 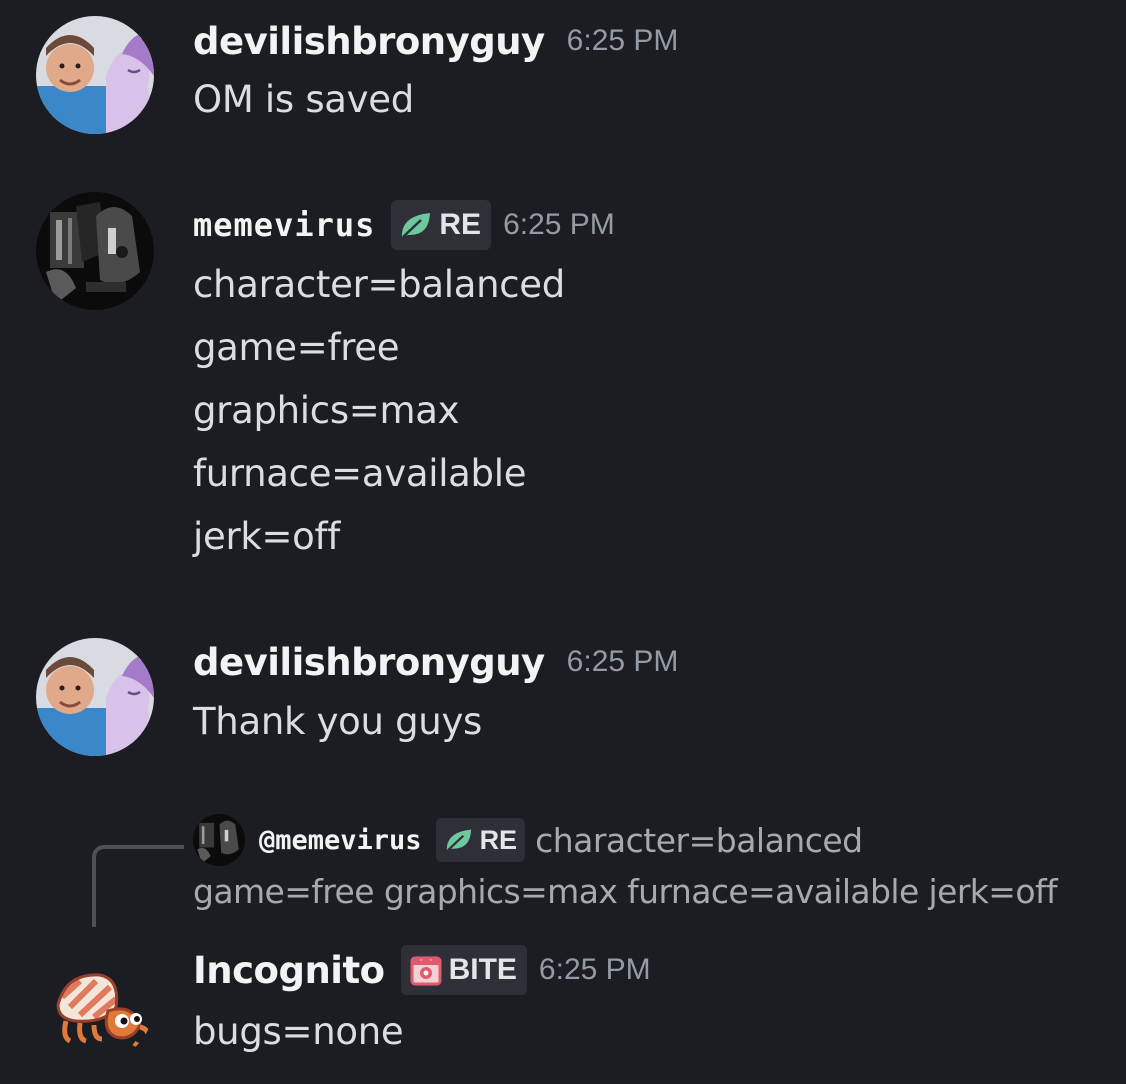 I want to click on reply-avatar-memevirus, so click(x=219, y=840).